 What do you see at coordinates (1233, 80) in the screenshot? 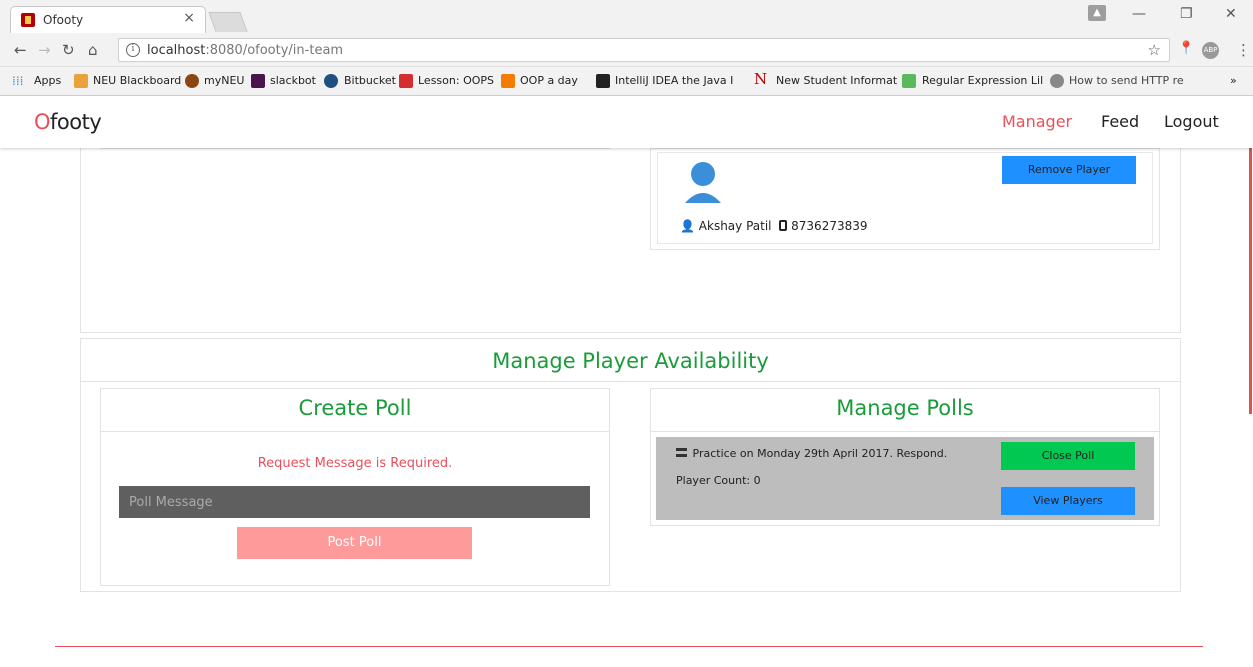
I see `bookmarks-more-icon: »` at bounding box center [1233, 80].